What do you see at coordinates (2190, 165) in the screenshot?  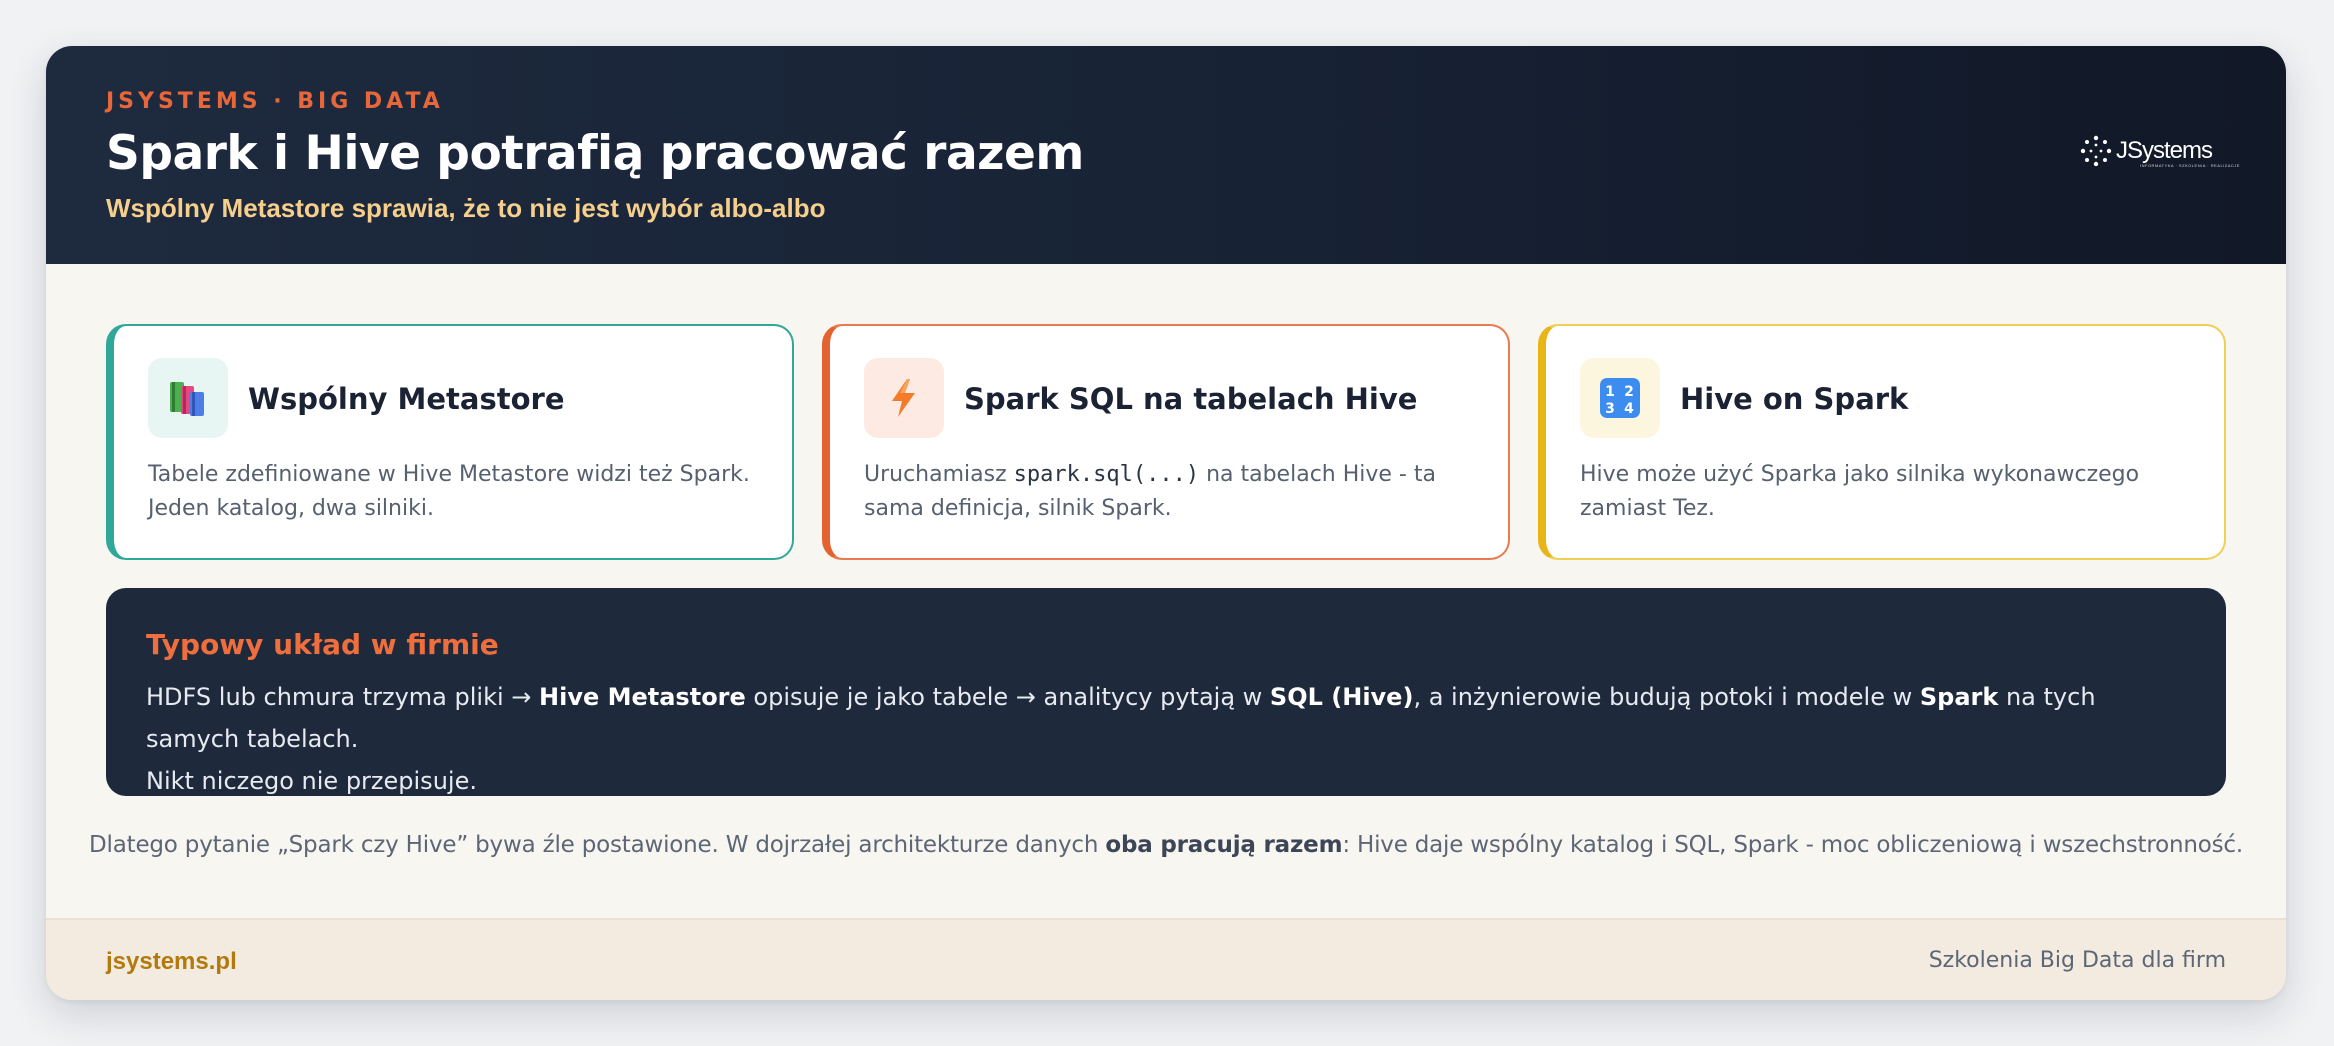 I see `logo-tagline: INFORMATYKA · SZKOLENIA · REALIZACJE` at bounding box center [2190, 165].